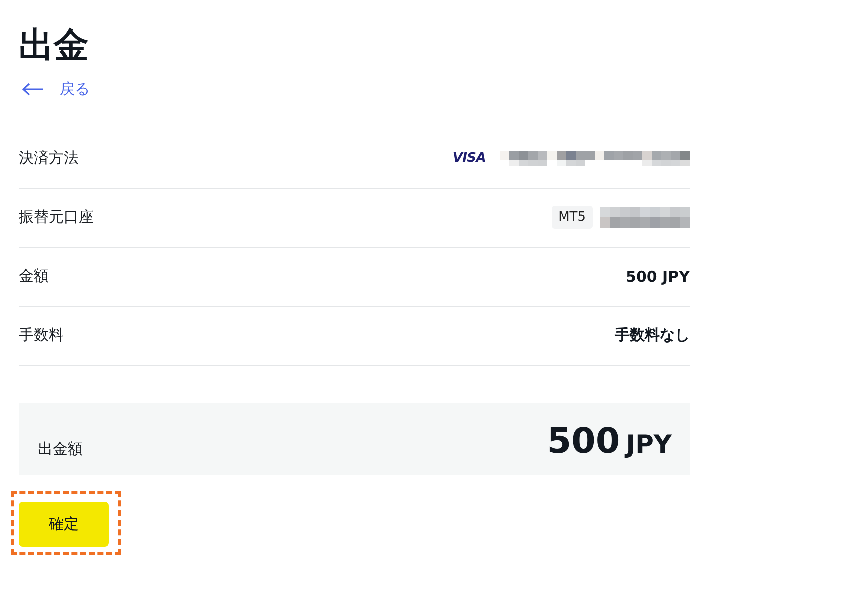 The height and width of the screenshot is (600, 844). Describe the element at coordinates (572, 217) in the screenshot. I see `platform-badge: MT5` at that location.